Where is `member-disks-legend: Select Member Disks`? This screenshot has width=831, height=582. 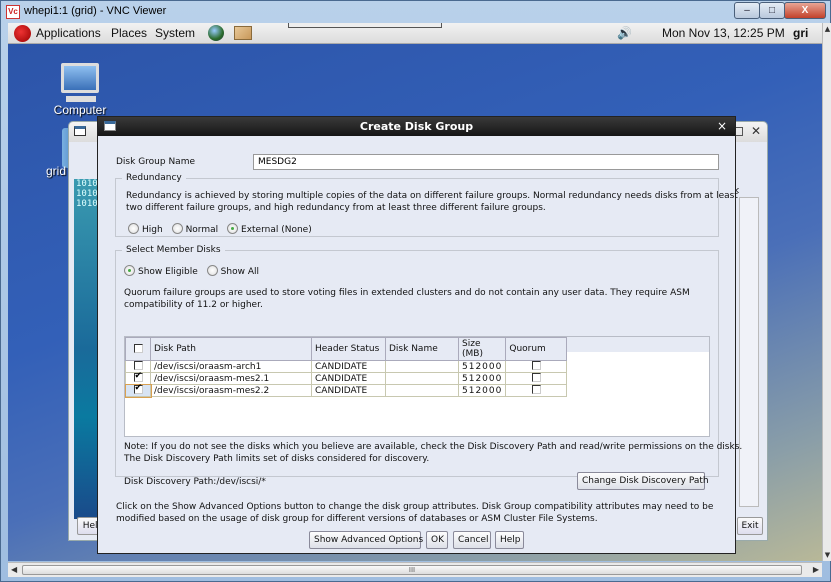 member-disks-legend: Select Member Disks is located at coordinates (173, 250).